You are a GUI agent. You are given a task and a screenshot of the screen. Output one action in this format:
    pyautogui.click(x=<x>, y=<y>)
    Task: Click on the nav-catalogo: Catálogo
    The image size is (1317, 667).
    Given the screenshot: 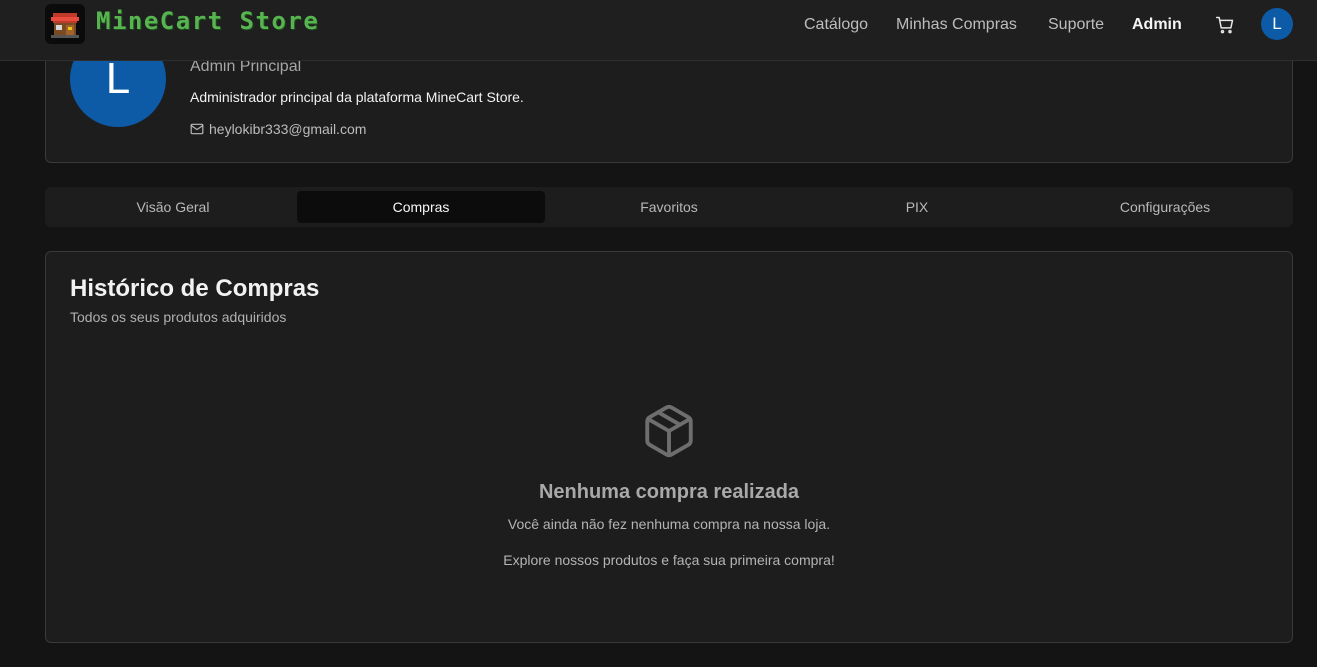 What is the action you would take?
    pyautogui.click(x=836, y=25)
    